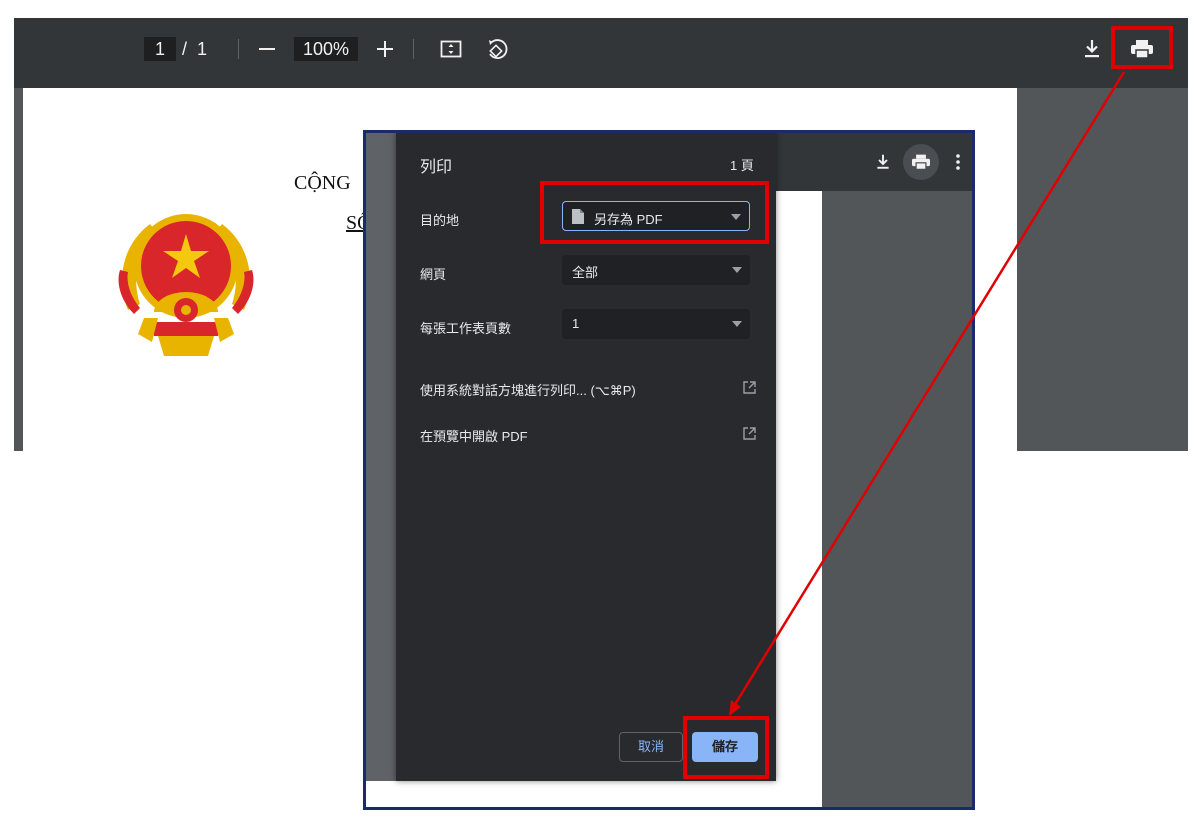  I want to click on system-dialog-link: 使用系統對話方塊進行列印... (⌥⌘P), so click(588, 390).